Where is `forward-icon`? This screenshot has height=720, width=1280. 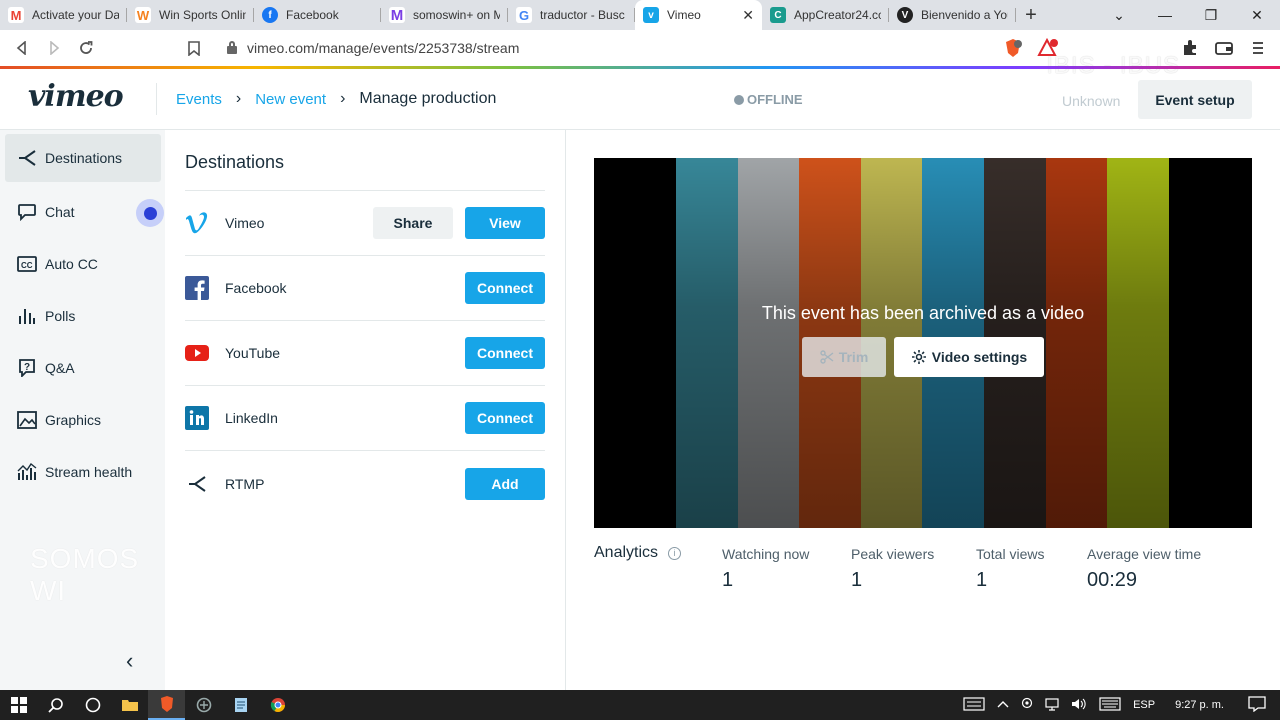
forward-icon is located at coordinates (54, 48).